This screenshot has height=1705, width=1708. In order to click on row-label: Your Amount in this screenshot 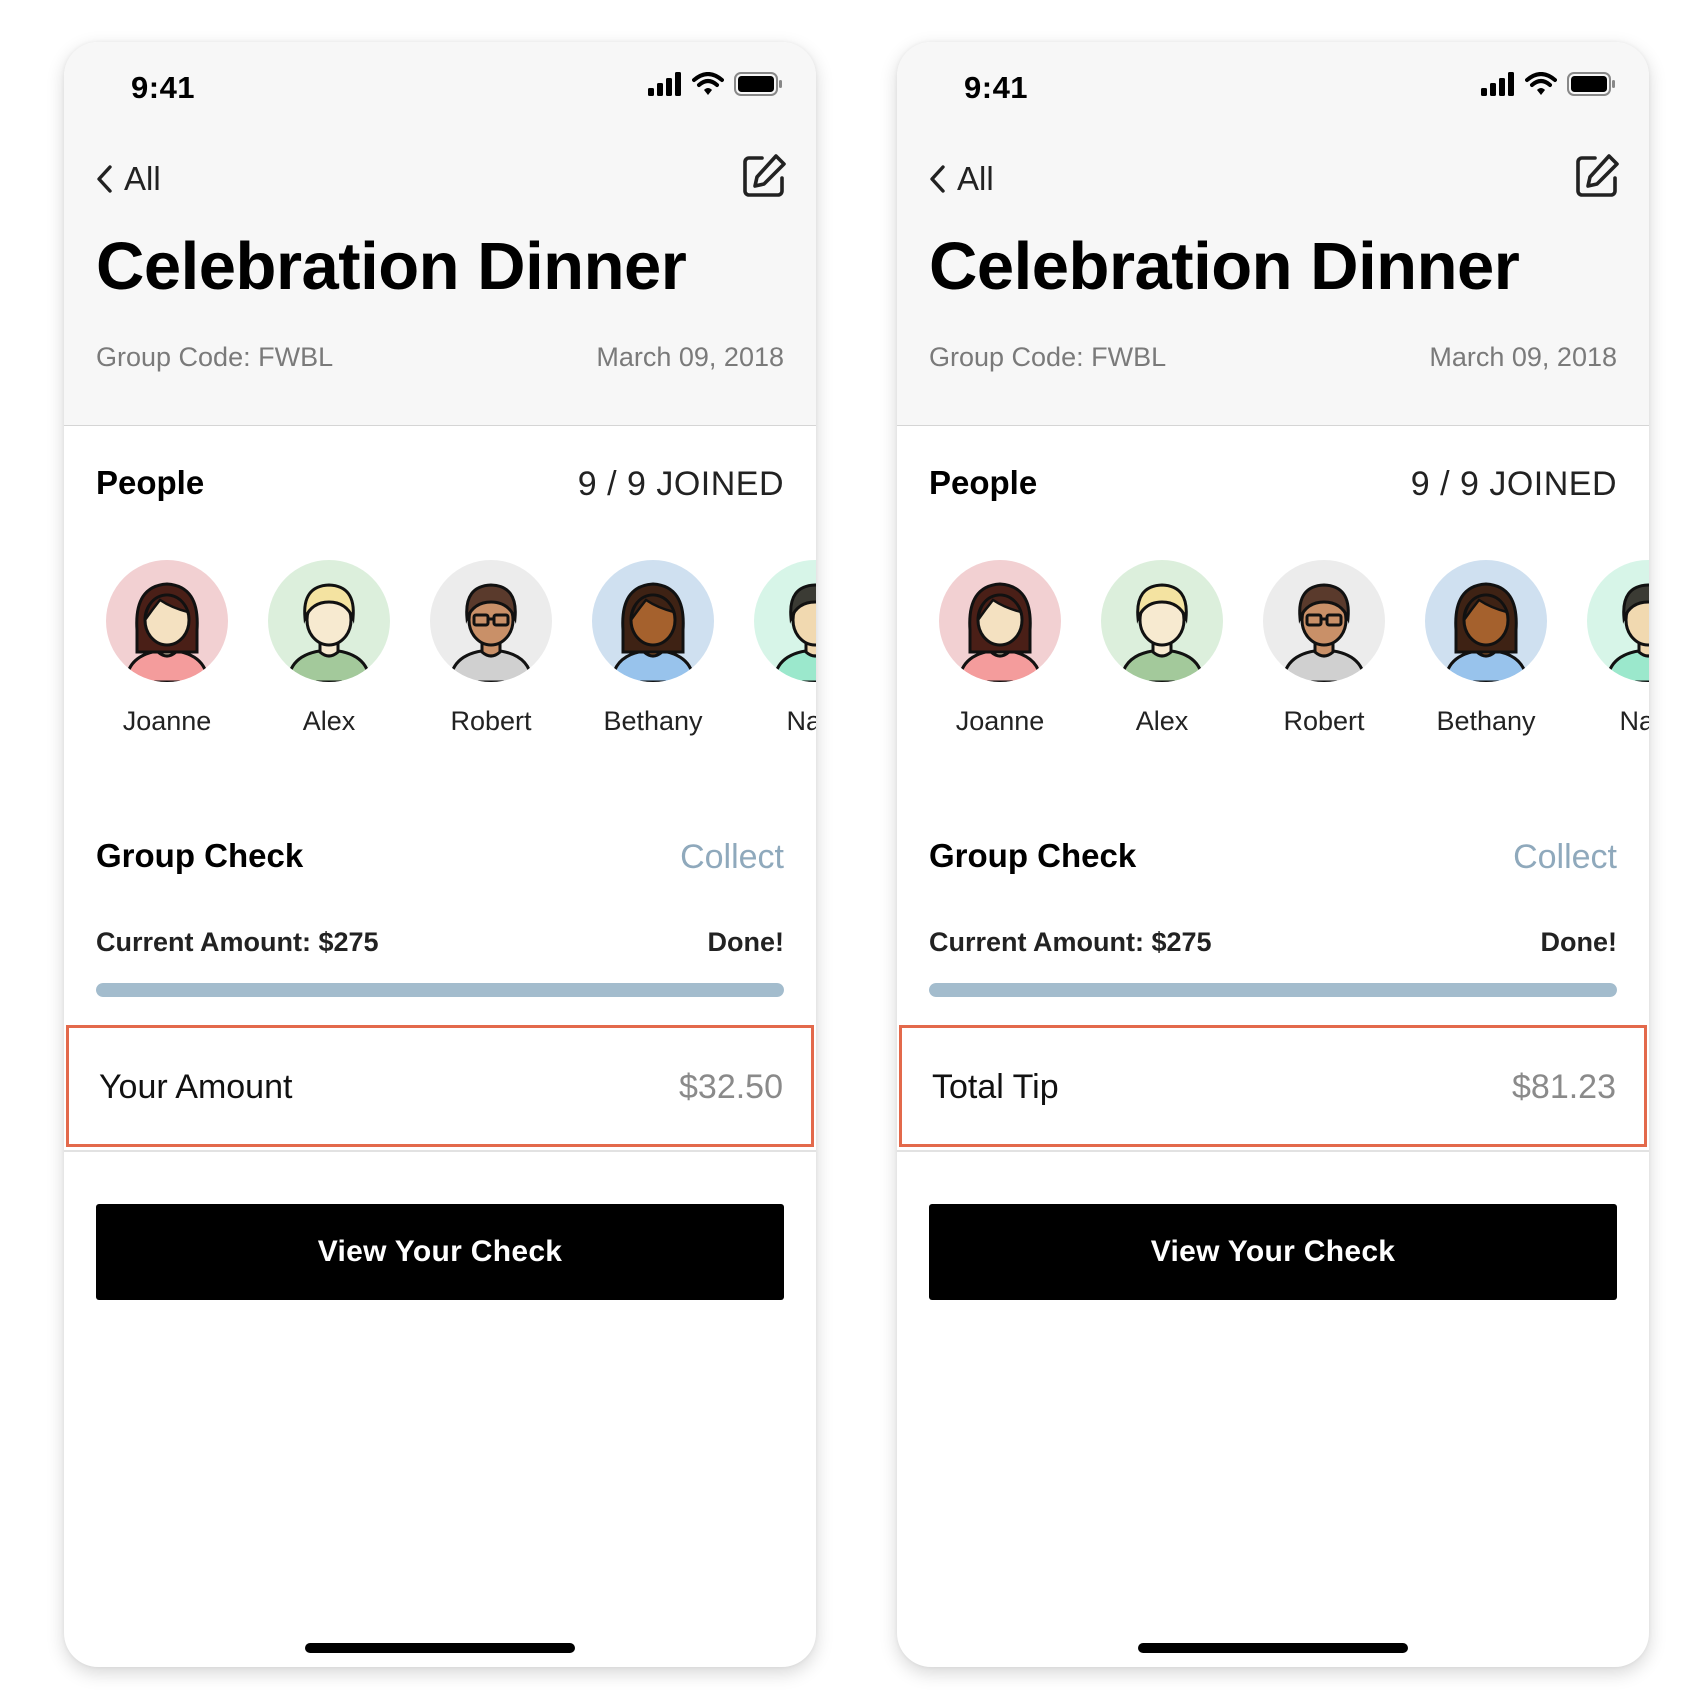, I will do `click(196, 1087)`.